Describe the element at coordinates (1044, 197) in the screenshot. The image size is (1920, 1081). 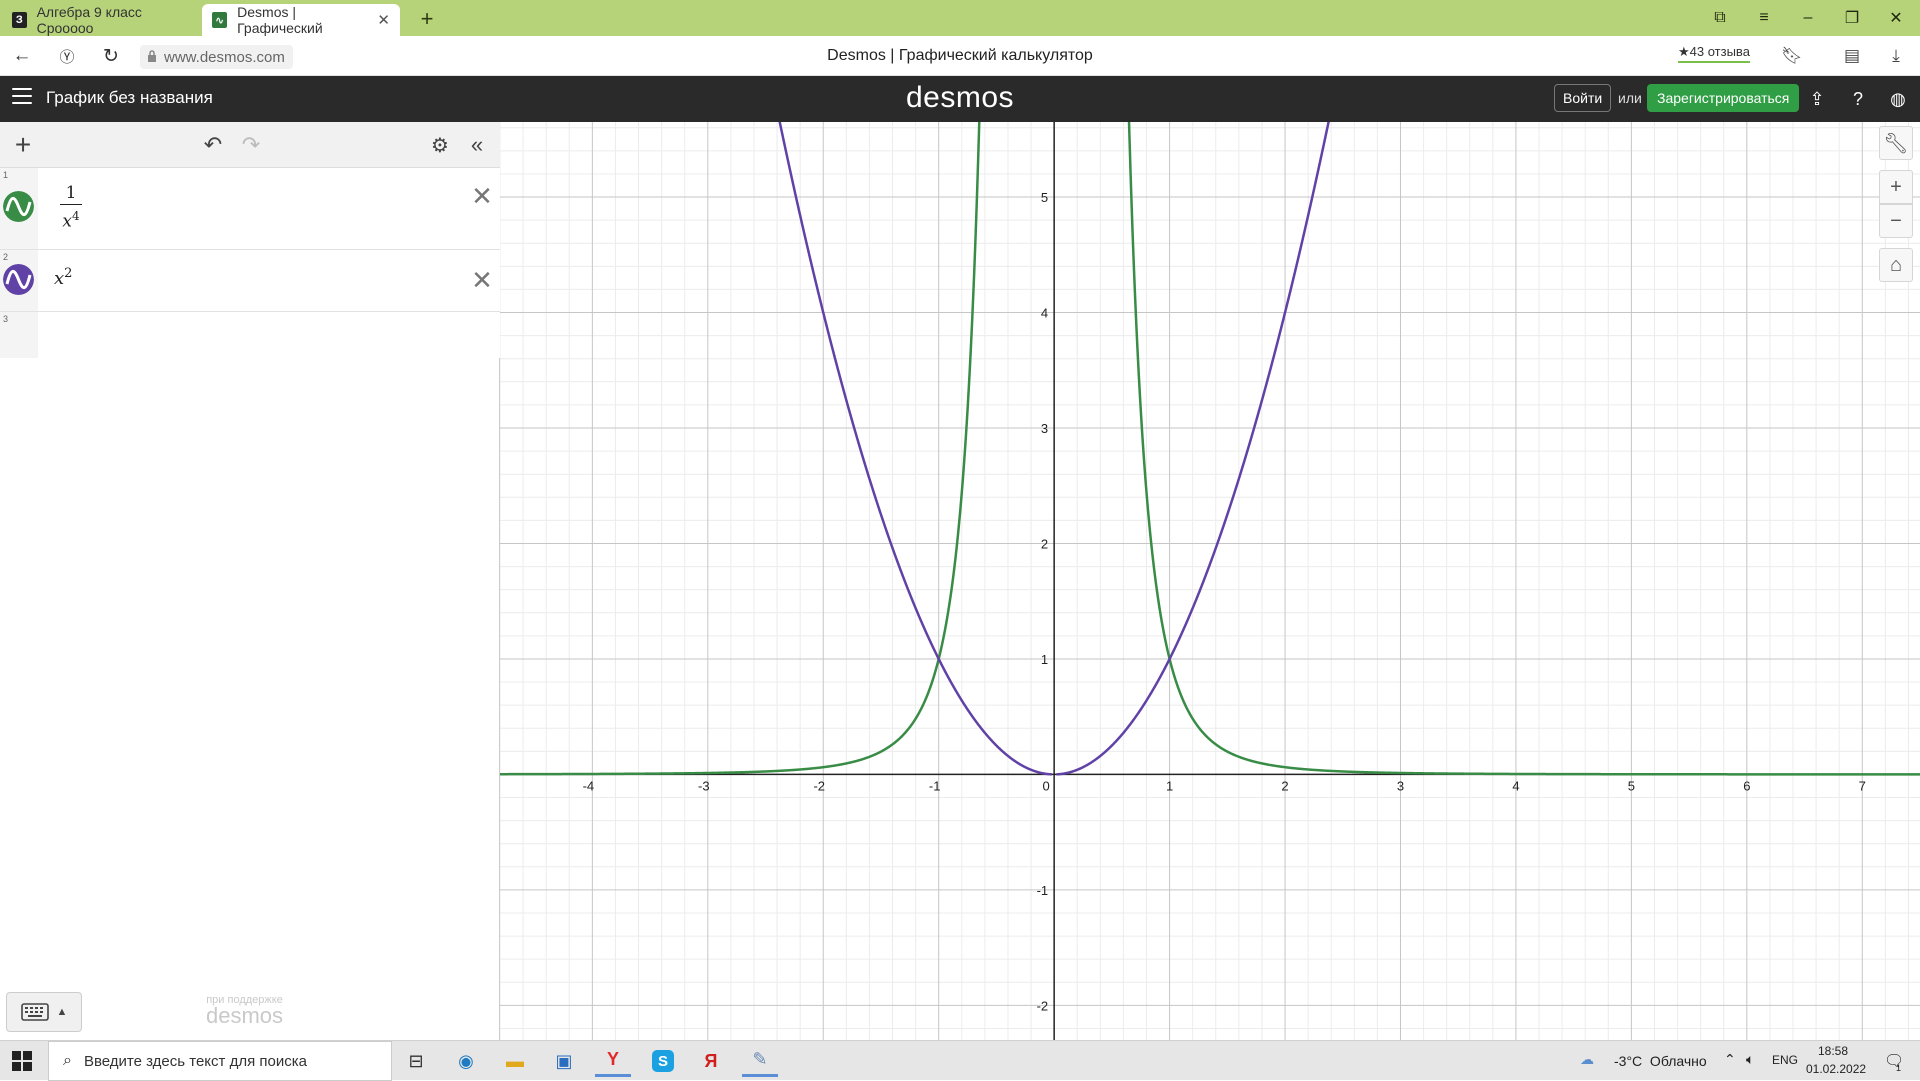
I see `y-tick-label: 5` at that location.